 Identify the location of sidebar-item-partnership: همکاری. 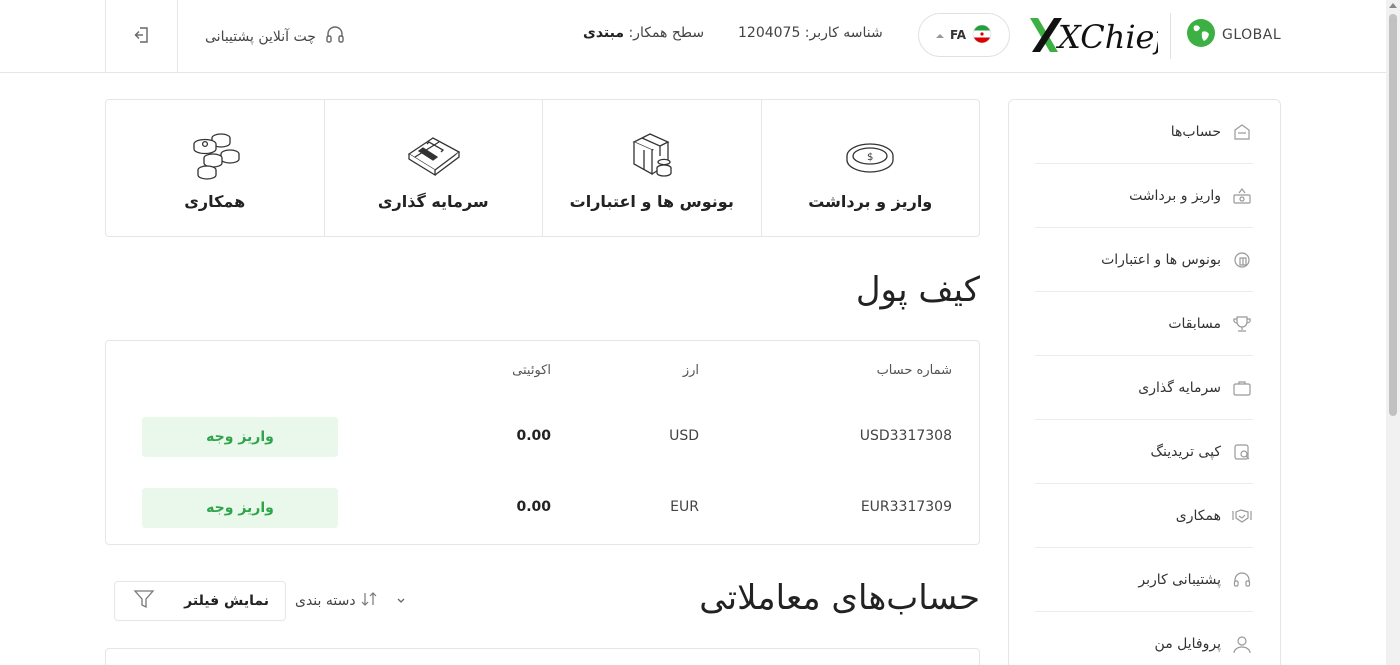
(1144, 516).